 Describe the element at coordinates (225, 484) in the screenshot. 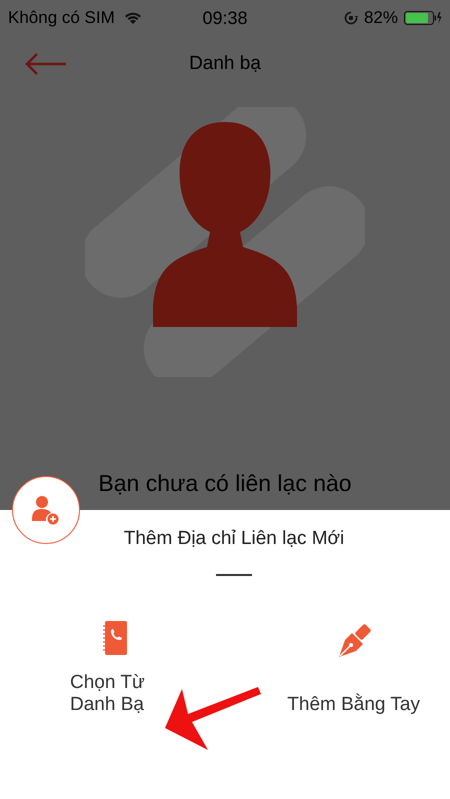

I see `empty-message: Bạn chưa có liên lạc nào` at that location.